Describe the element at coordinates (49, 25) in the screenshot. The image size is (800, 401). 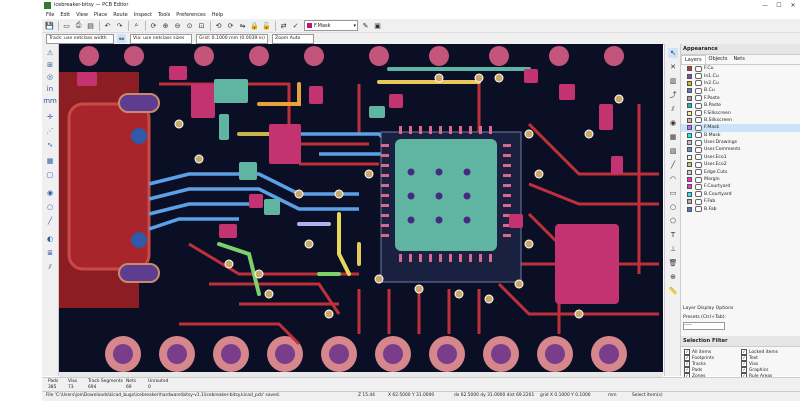
I see `save-icon: 💾` at that location.